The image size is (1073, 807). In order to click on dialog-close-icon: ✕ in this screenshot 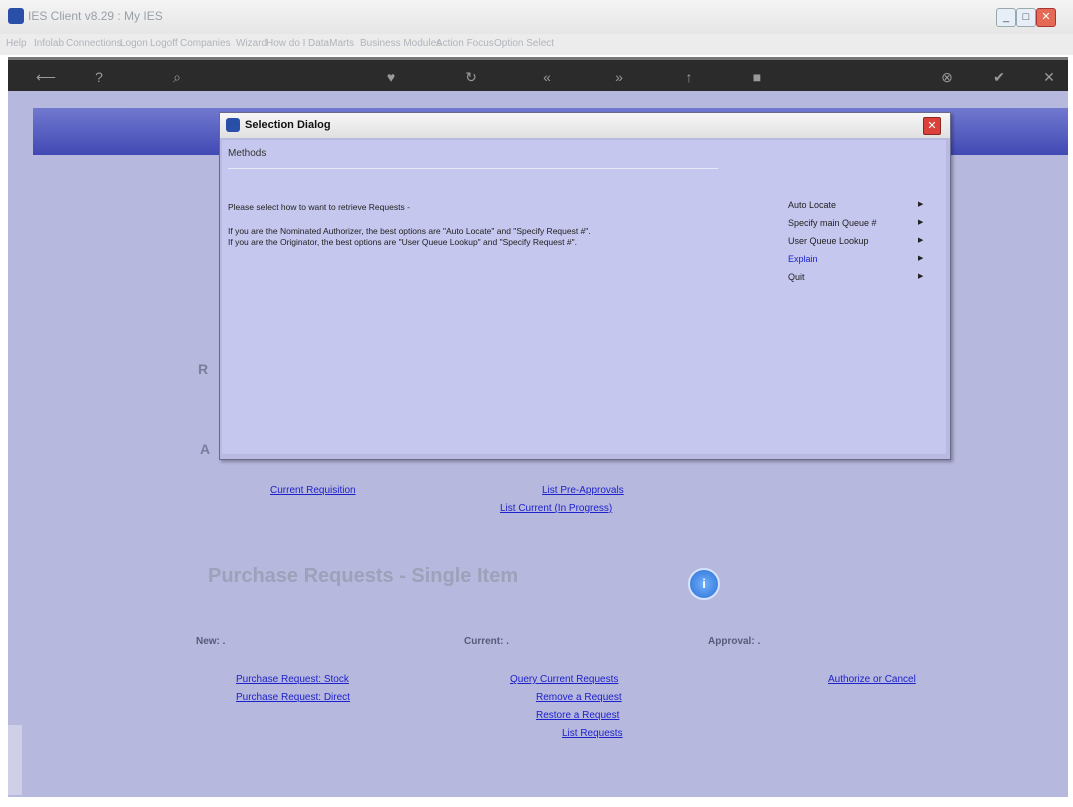, I will do `click(932, 126)`.